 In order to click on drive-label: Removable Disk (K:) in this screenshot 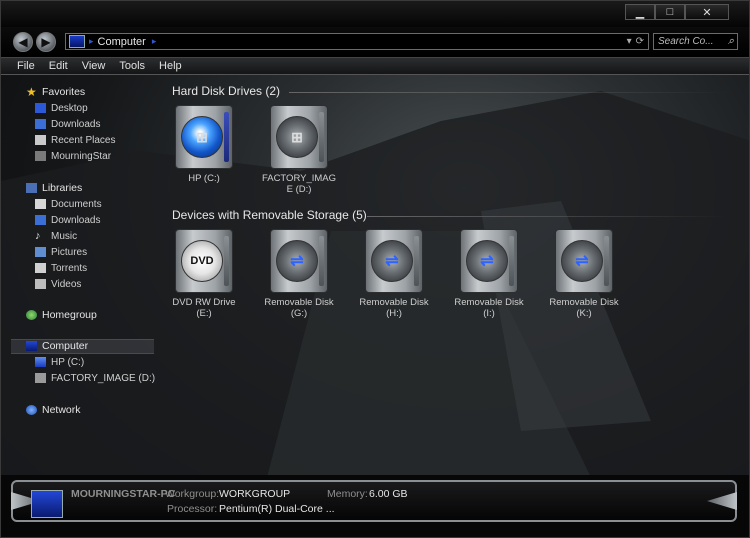, I will do `click(584, 308)`.